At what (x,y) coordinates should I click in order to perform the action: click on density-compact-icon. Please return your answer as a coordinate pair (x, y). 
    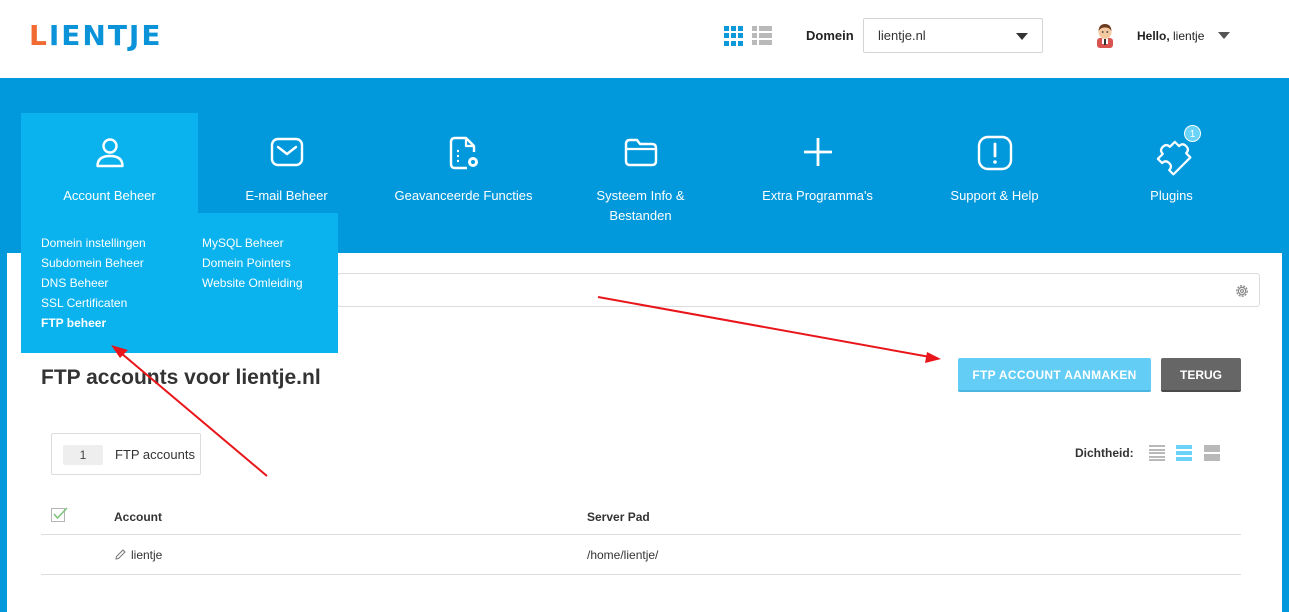
    Looking at the image, I should click on (1157, 453).